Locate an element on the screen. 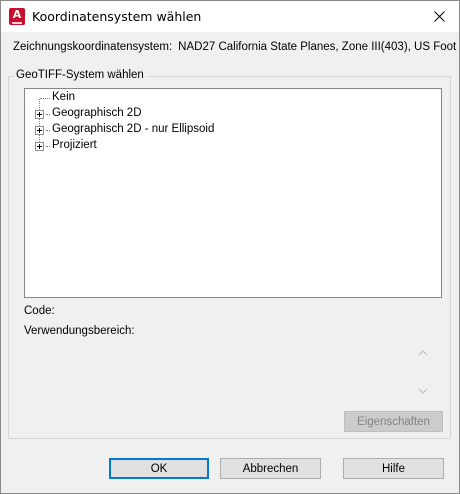 The height and width of the screenshot is (494, 460). usage-label: Verwendungsbereich: is located at coordinates (79, 331).